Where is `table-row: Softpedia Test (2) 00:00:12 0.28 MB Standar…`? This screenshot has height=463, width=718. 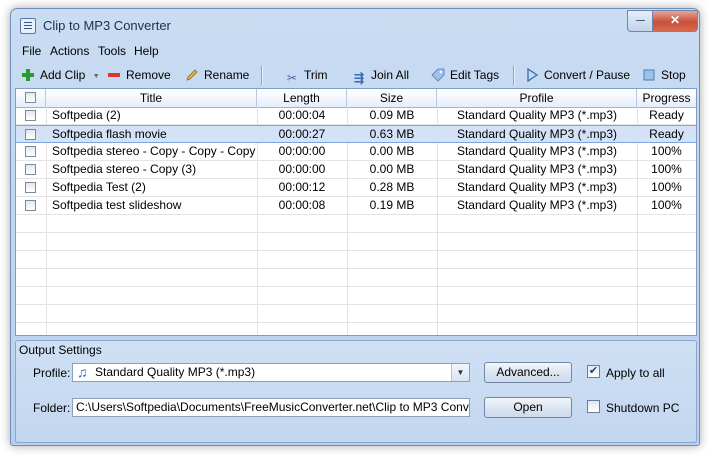
table-row: Softpedia Test (2) 00:00:12 0.28 MB Standar… is located at coordinates (356, 188).